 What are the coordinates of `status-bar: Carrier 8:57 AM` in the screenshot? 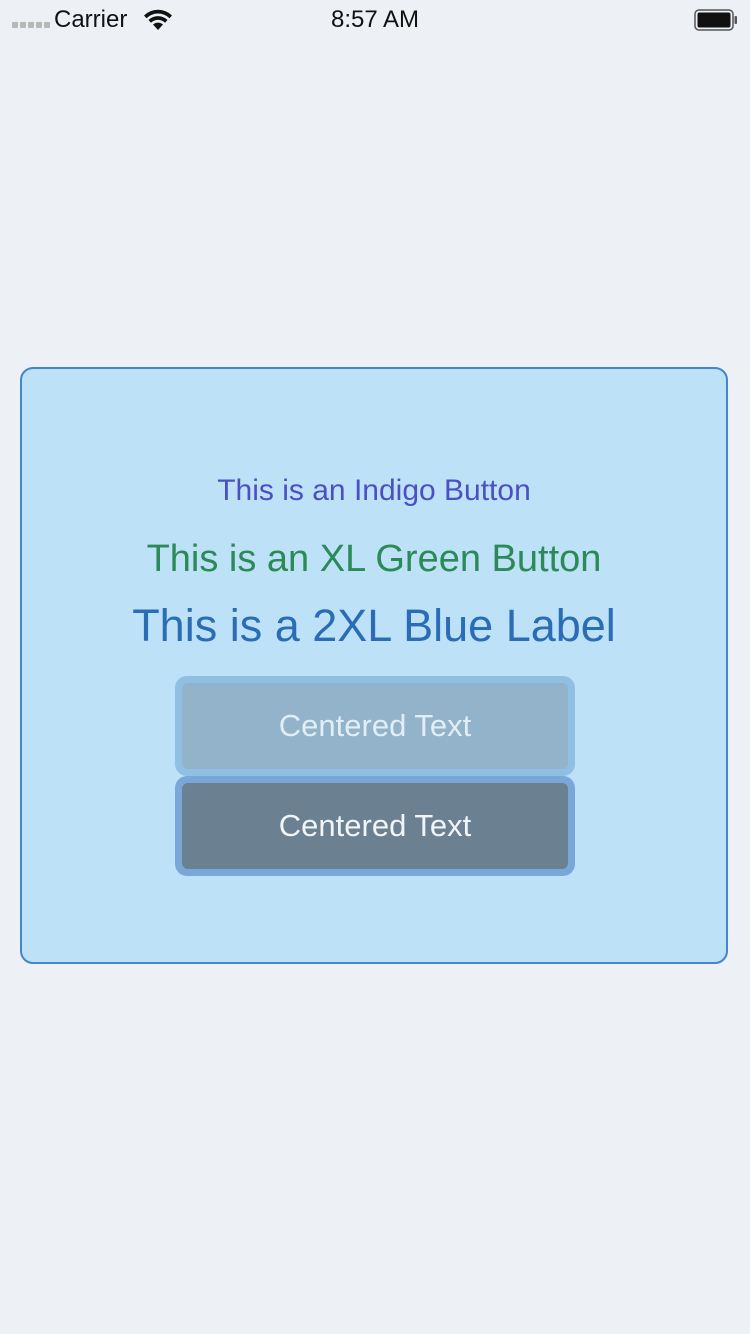 It's located at (375, 20).